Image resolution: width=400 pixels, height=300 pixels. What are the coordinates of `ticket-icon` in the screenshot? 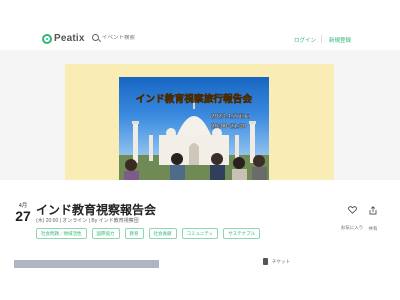 It's located at (265, 261).